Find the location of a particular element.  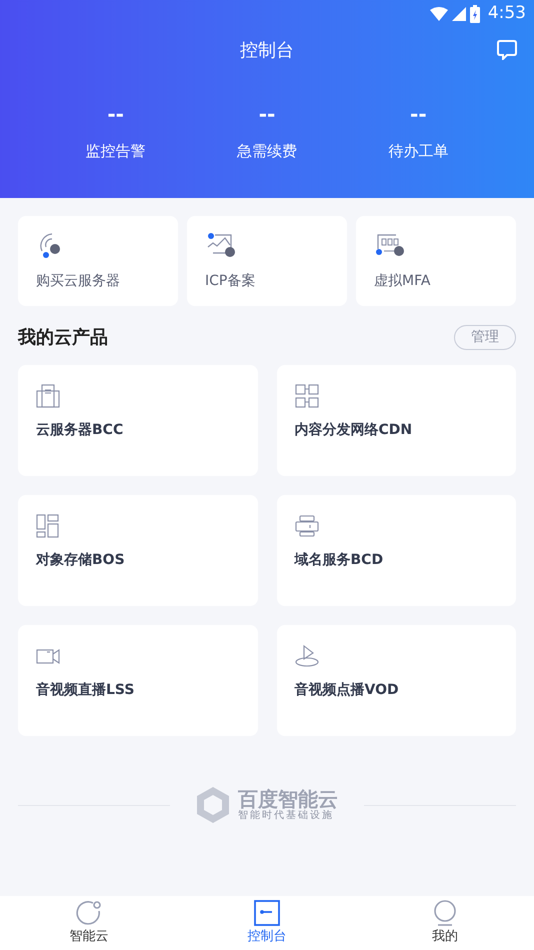

product-name: 音视频点播VOD is located at coordinates (347, 690).